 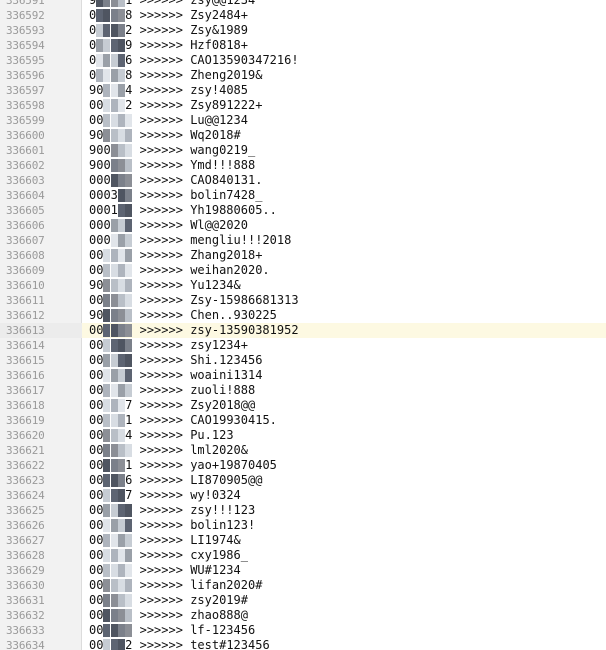 What do you see at coordinates (303, 450) in the screenshot?
I see `editor-line: 336621 00 >>>>>> lml2020&` at bounding box center [303, 450].